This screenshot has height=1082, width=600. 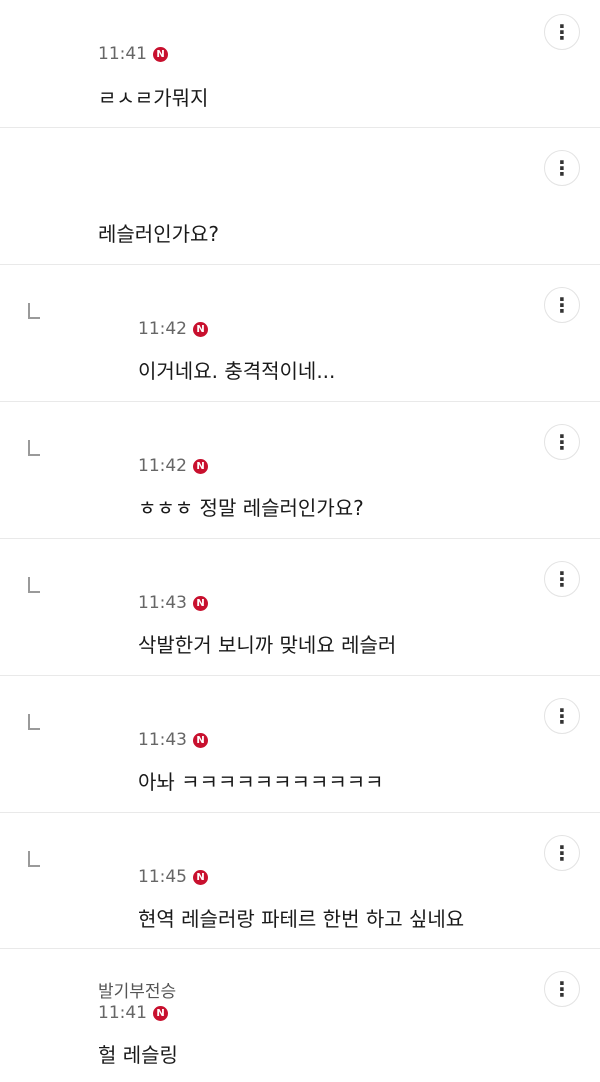 What do you see at coordinates (153, 98) in the screenshot?
I see `comment-text: ㄹㅅㄹ가뭐지` at bounding box center [153, 98].